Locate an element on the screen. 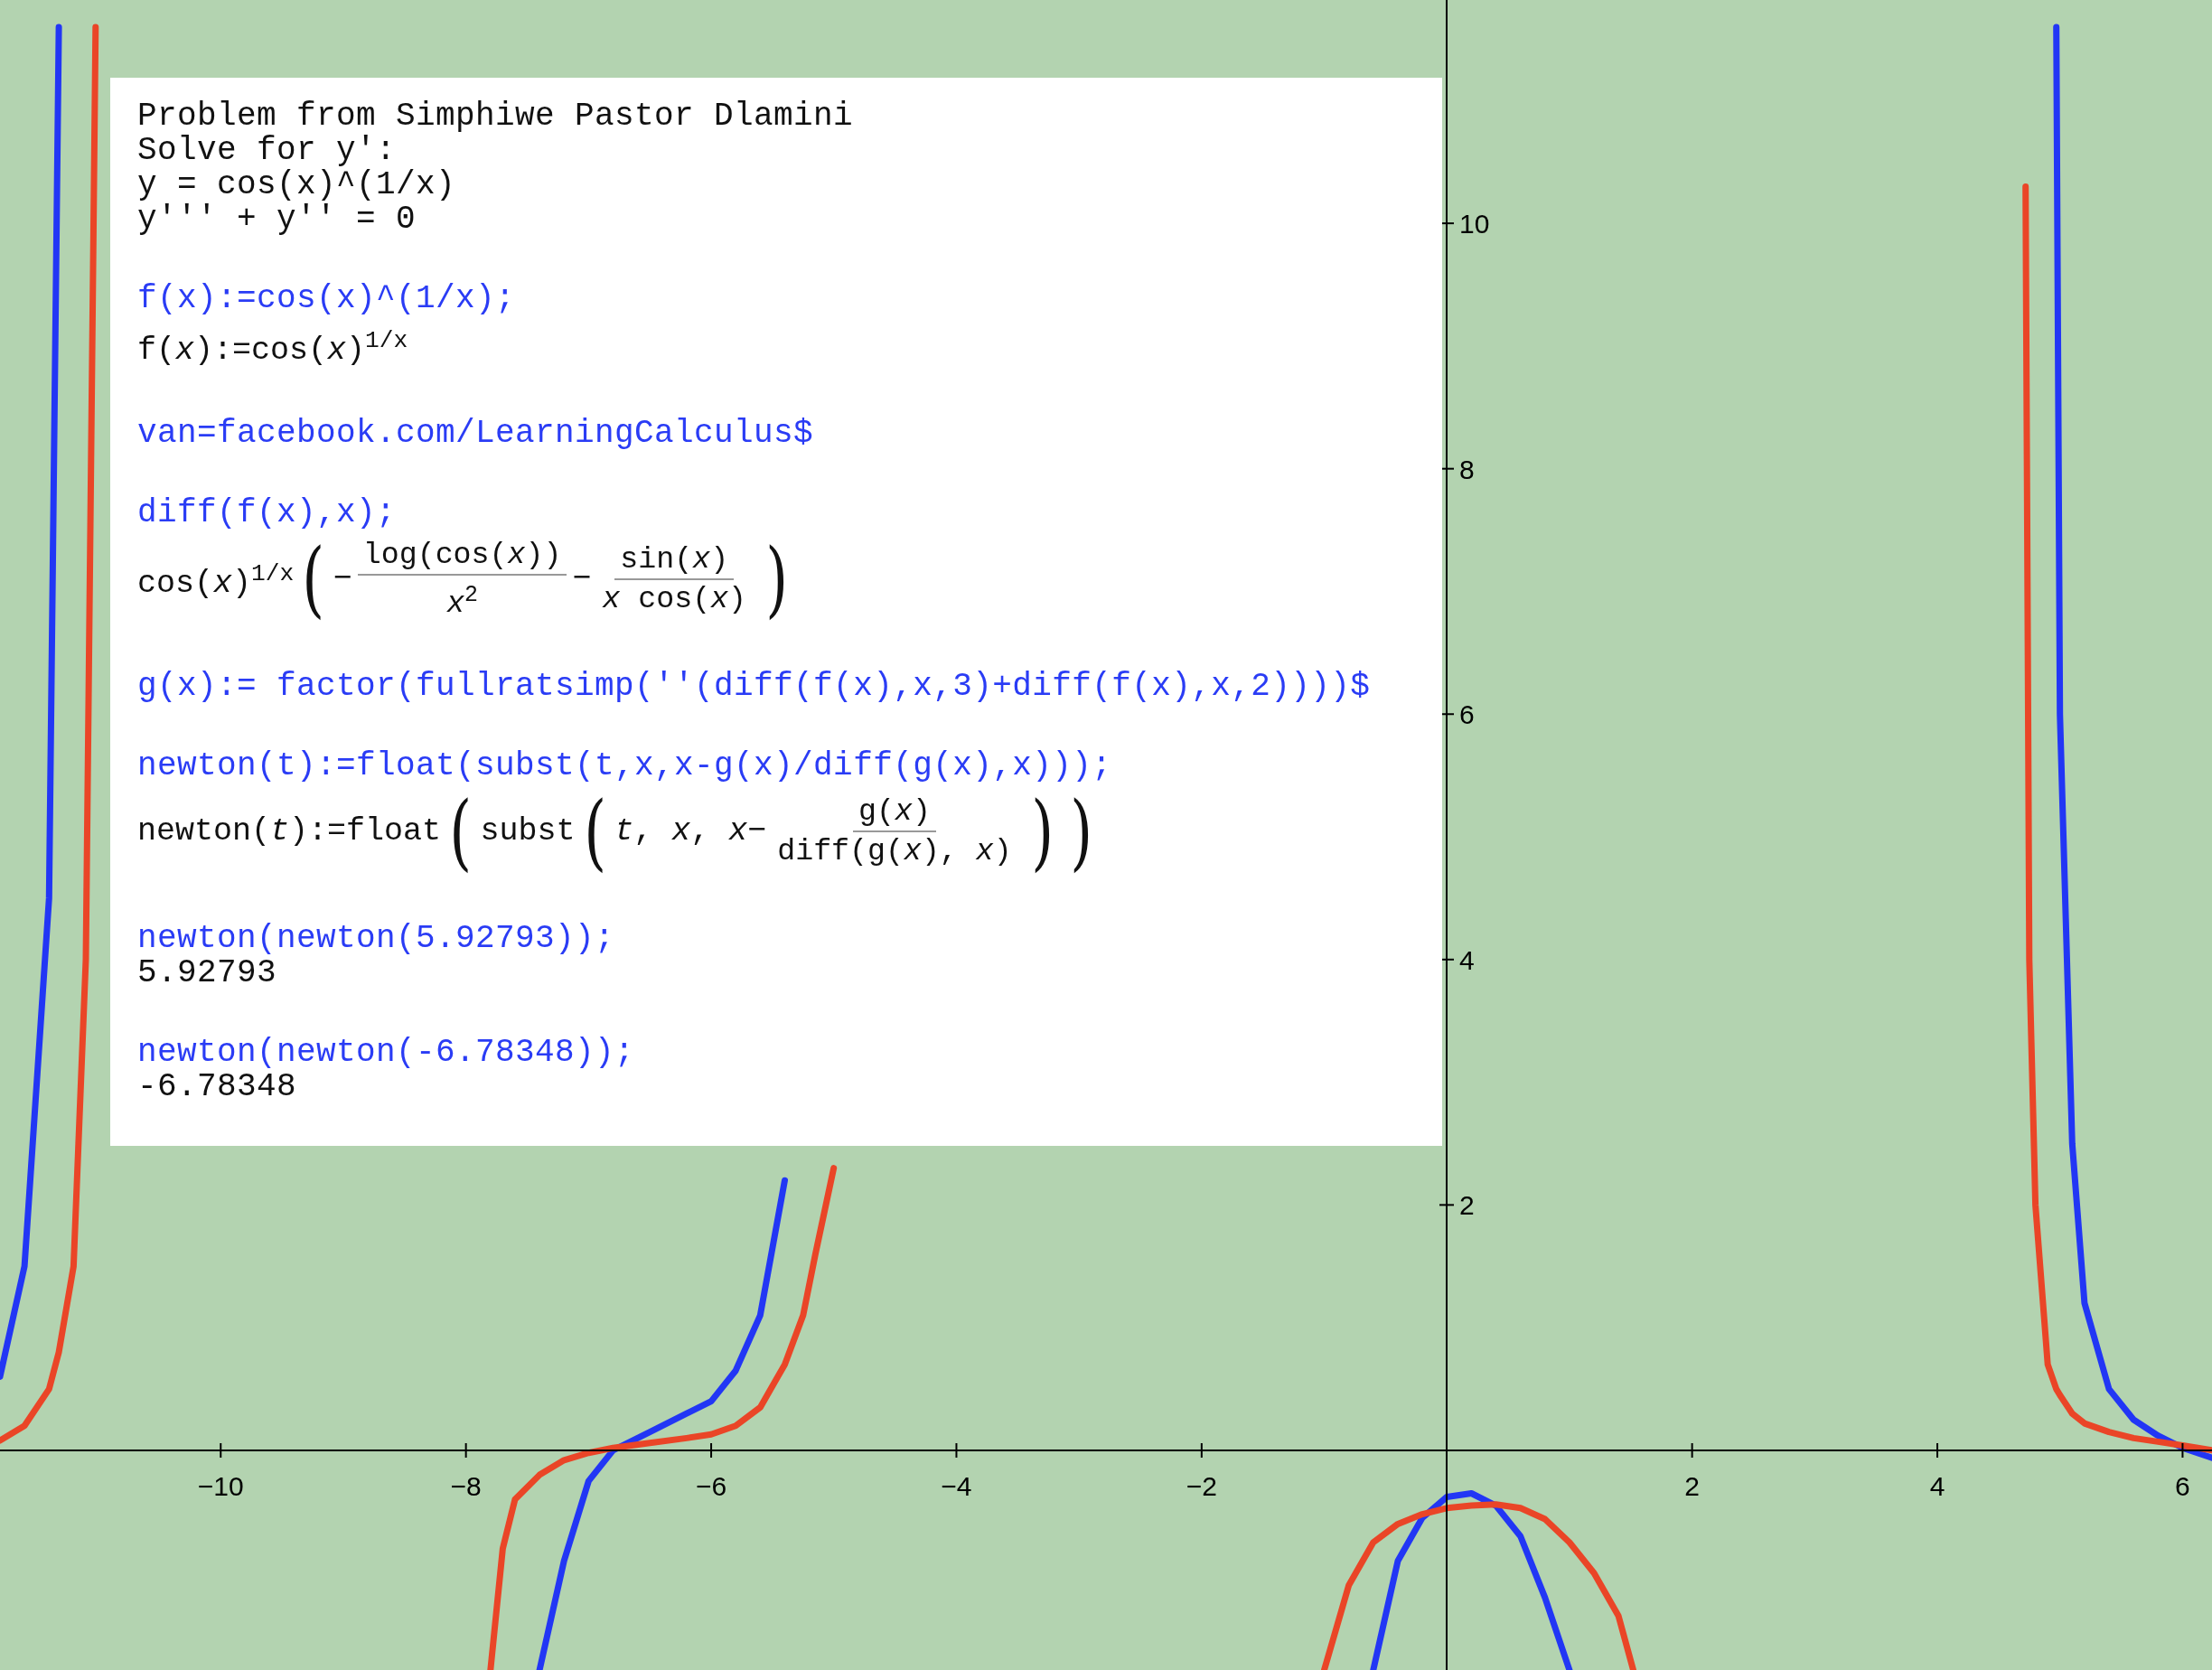  output-result: 5.92793 is located at coordinates (207, 972).